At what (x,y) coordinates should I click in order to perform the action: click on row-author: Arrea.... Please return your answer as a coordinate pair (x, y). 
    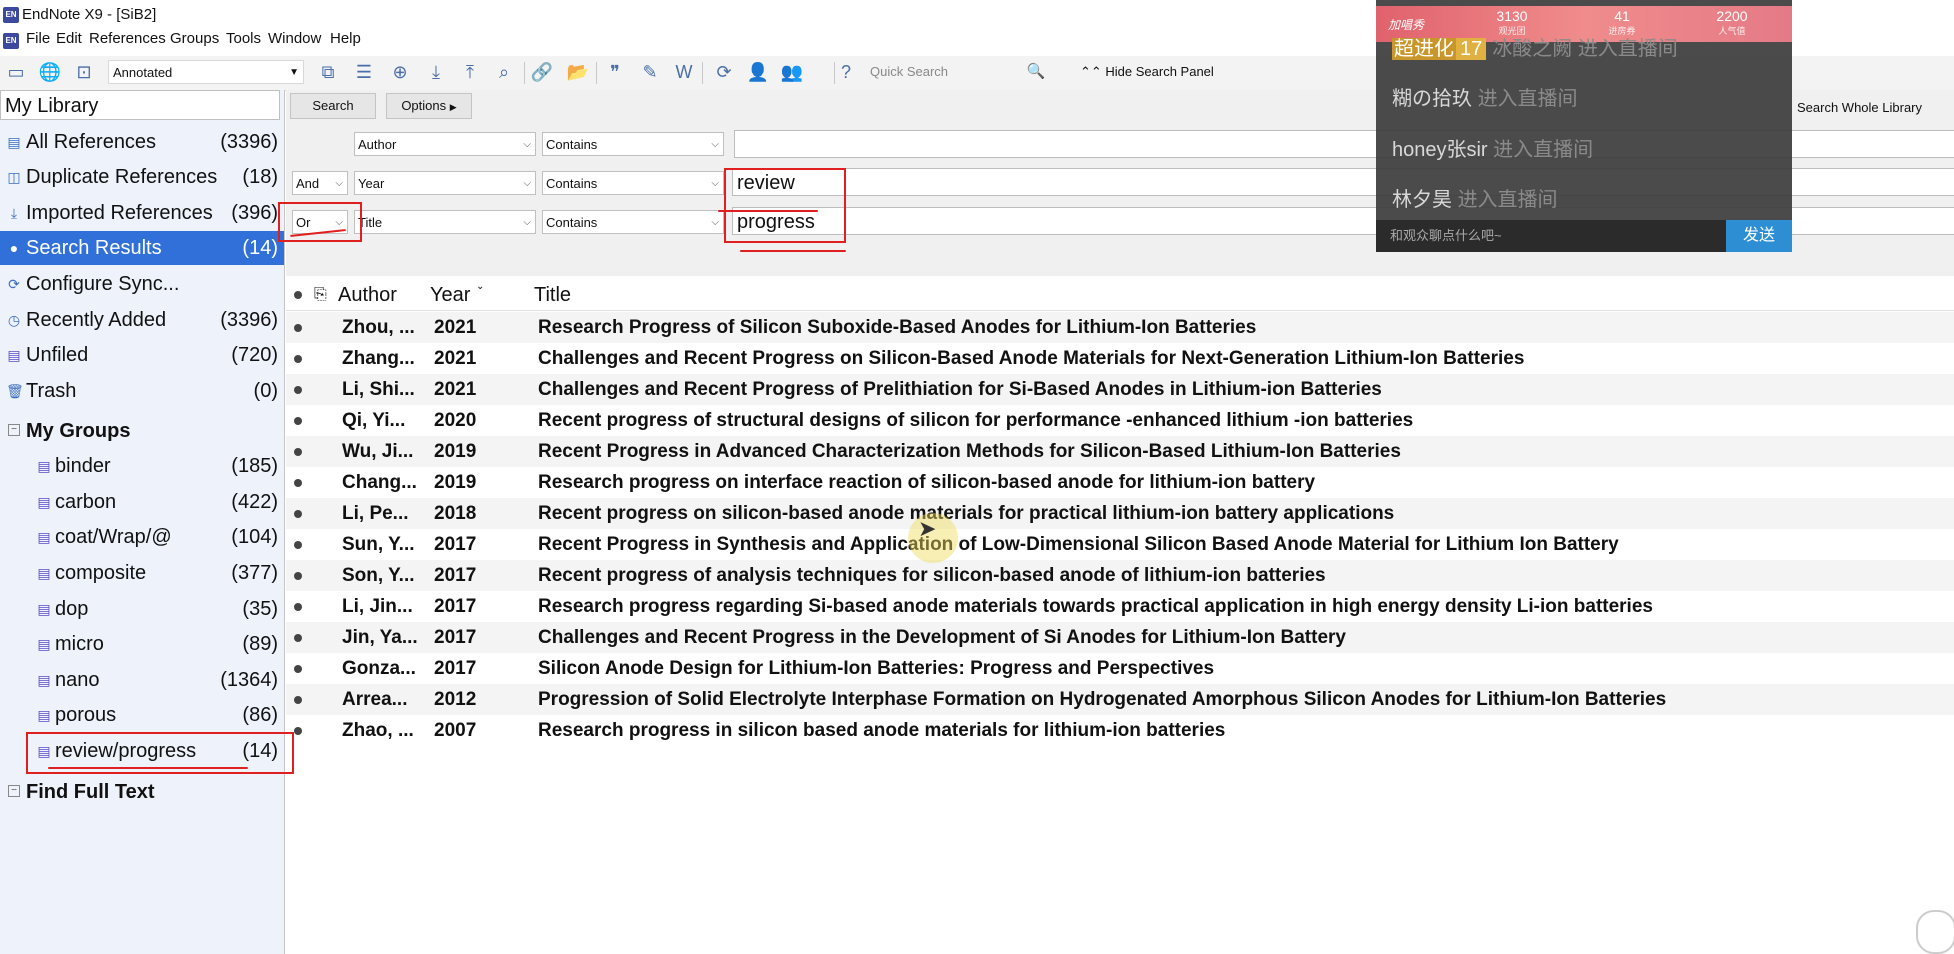
    Looking at the image, I should click on (375, 699).